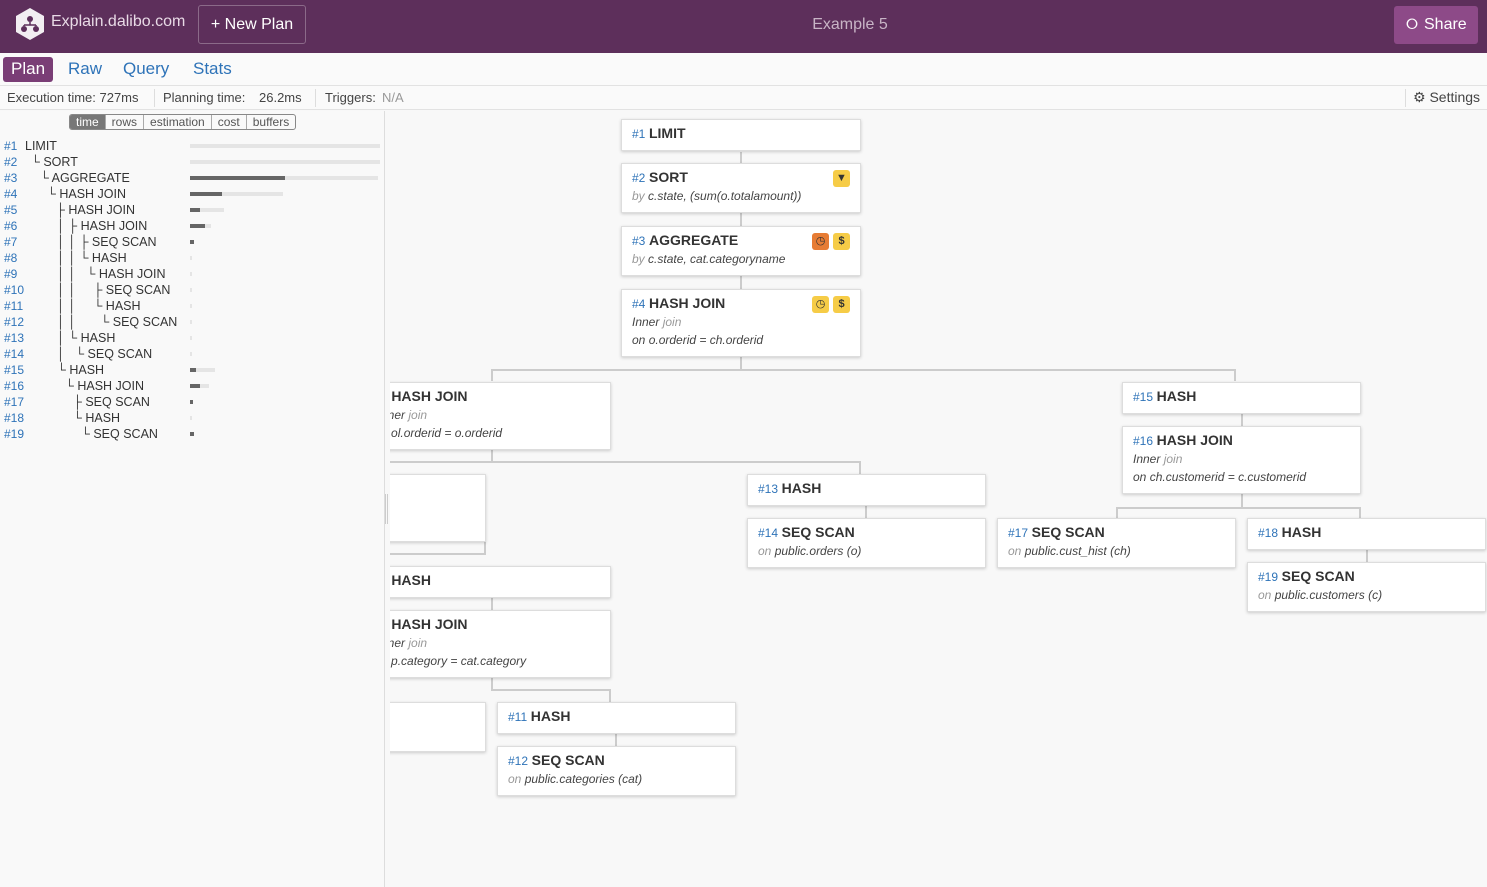 The width and height of the screenshot is (1487, 887). I want to click on plan-tree-row: #8 │ │ └ HASH, so click(192, 258).